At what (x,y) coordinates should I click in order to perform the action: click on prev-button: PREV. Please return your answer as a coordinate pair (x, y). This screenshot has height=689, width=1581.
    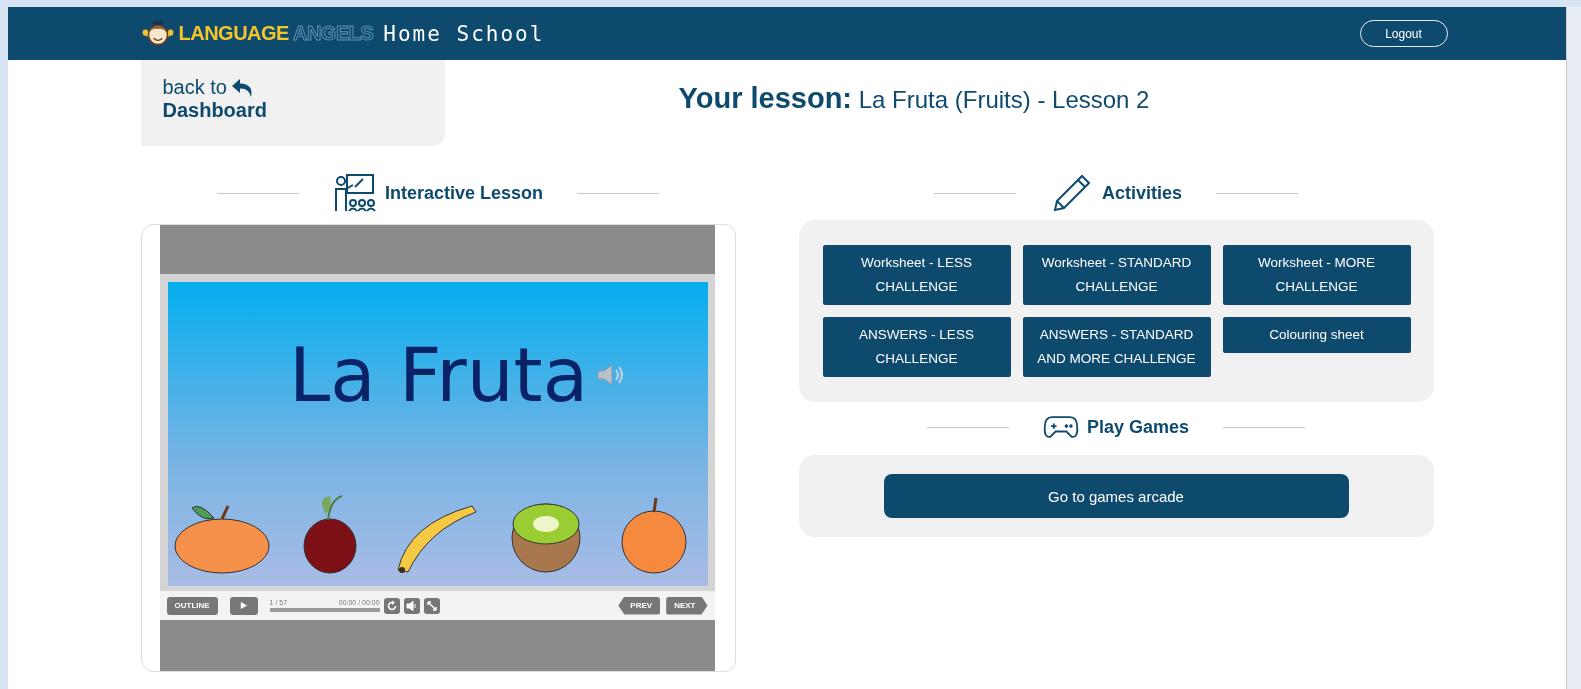
    Looking at the image, I should click on (639, 605).